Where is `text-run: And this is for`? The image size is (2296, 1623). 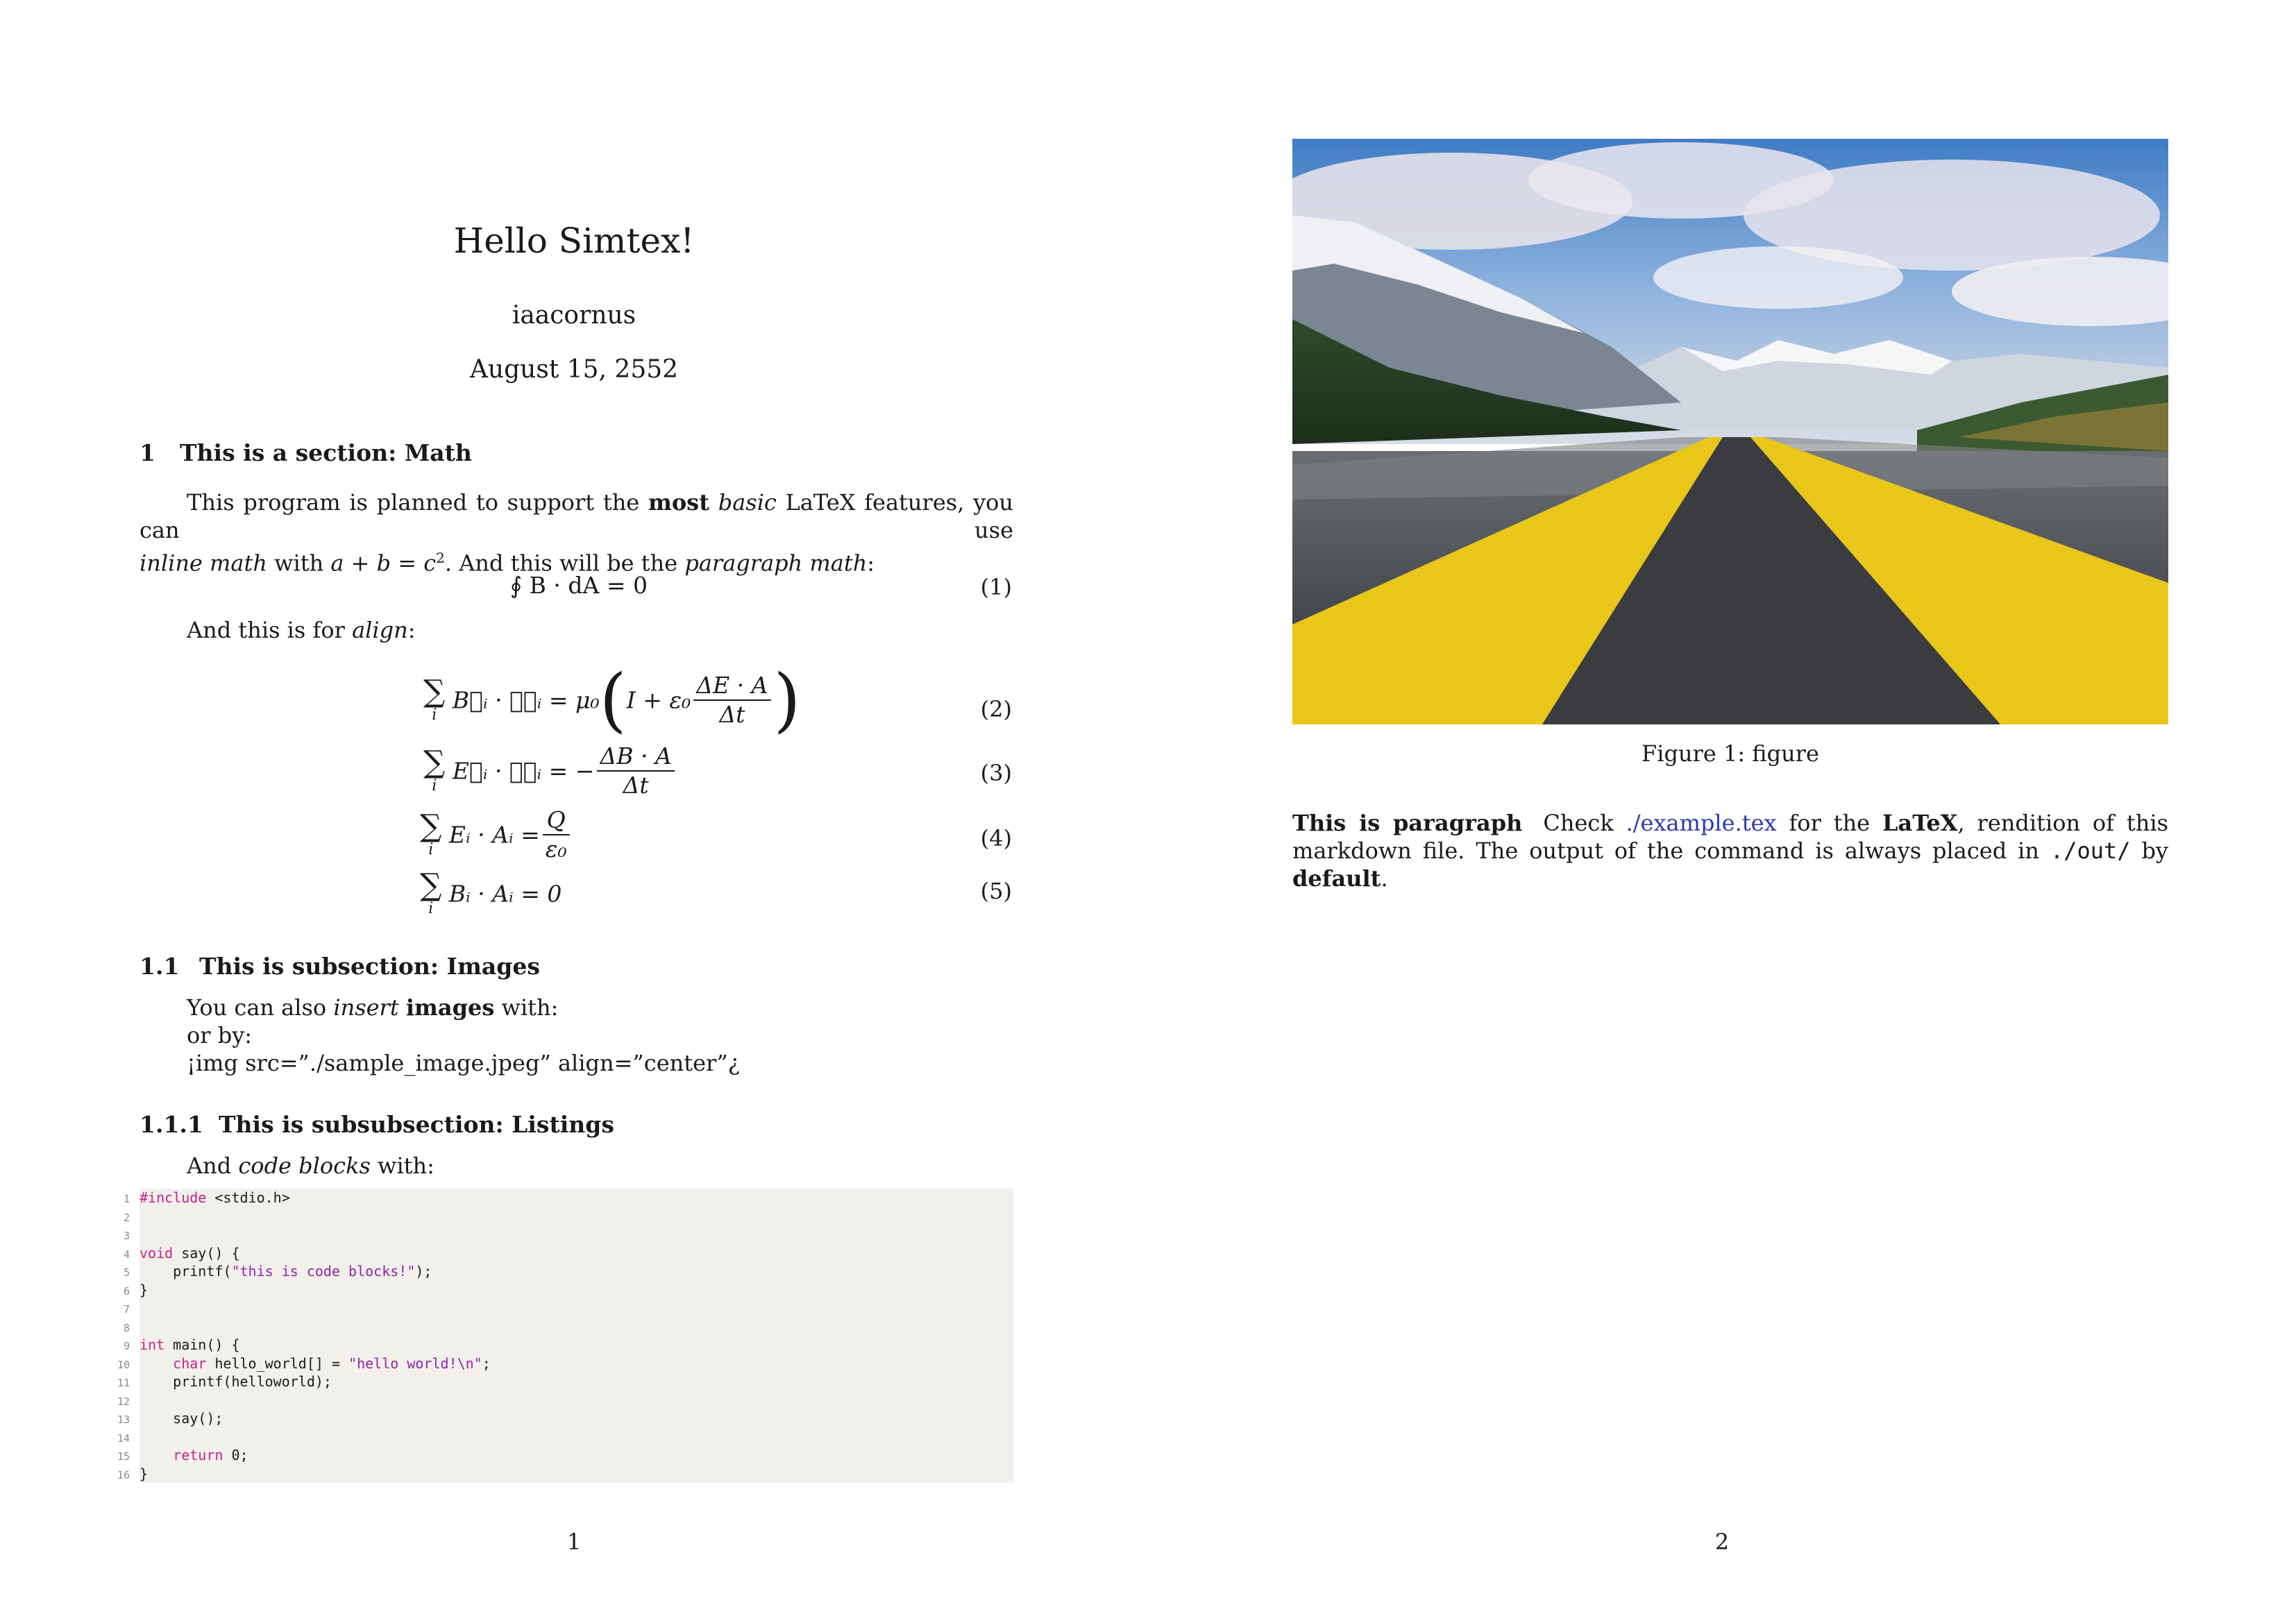 text-run: And this is for is located at coordinates (270, 630).